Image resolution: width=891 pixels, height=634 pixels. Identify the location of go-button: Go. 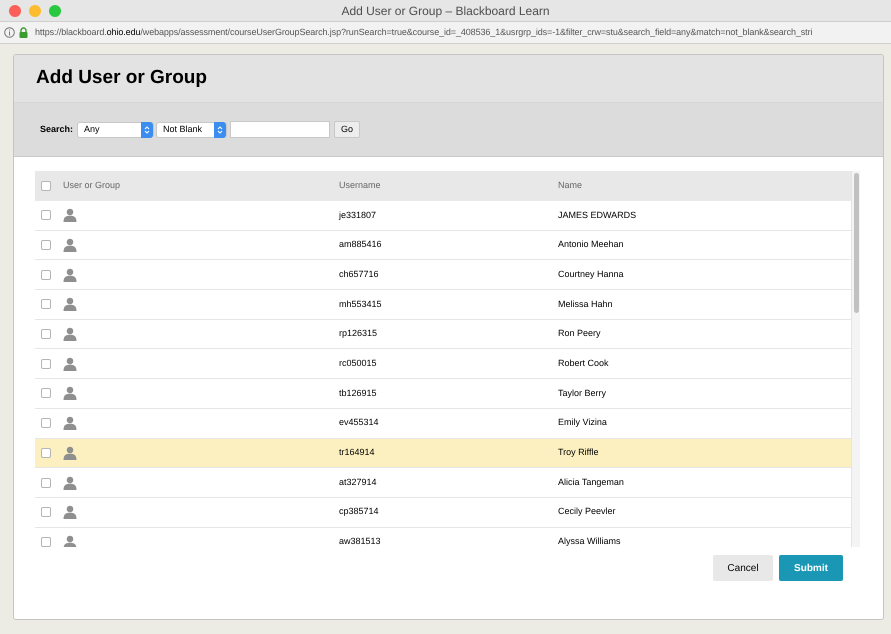
(347, 129).